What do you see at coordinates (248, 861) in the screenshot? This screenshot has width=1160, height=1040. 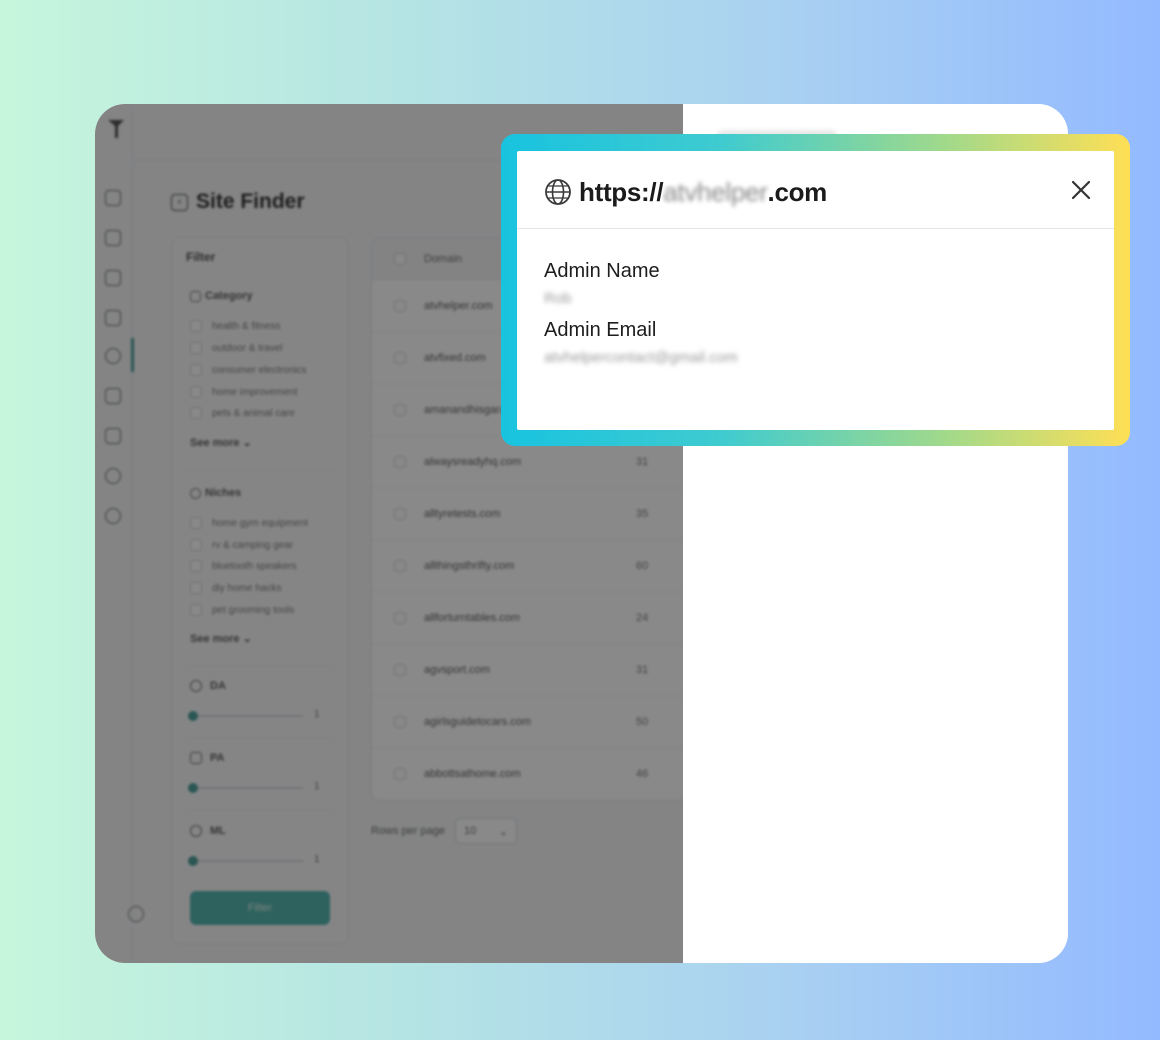 I see `ml-slider-track` at bounding box center [248, 861].